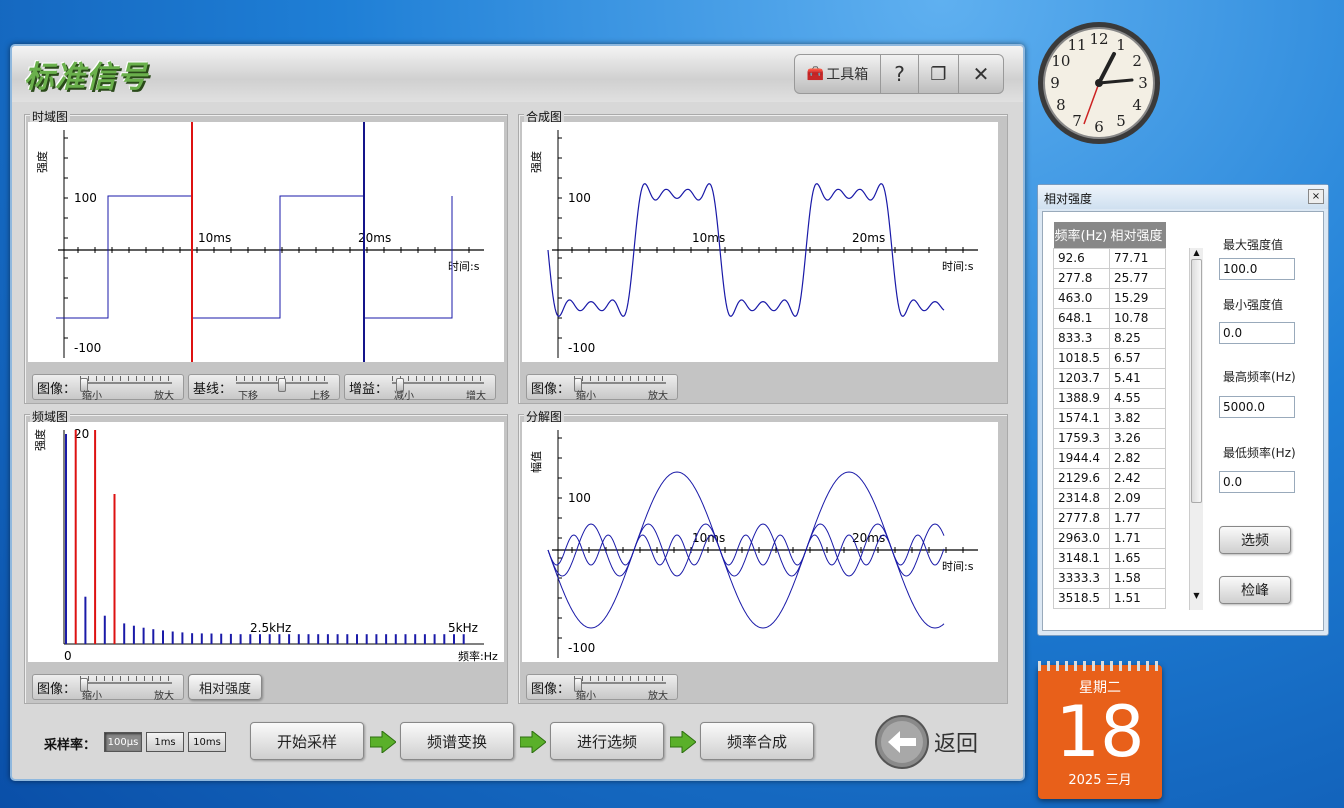 The width and height of the screenshot is (1344, 808). What do you see at coordinates (1081, 378) in the screenshot?
I see `freq-cell: 1203.7` at bounding box center [1081, 378].